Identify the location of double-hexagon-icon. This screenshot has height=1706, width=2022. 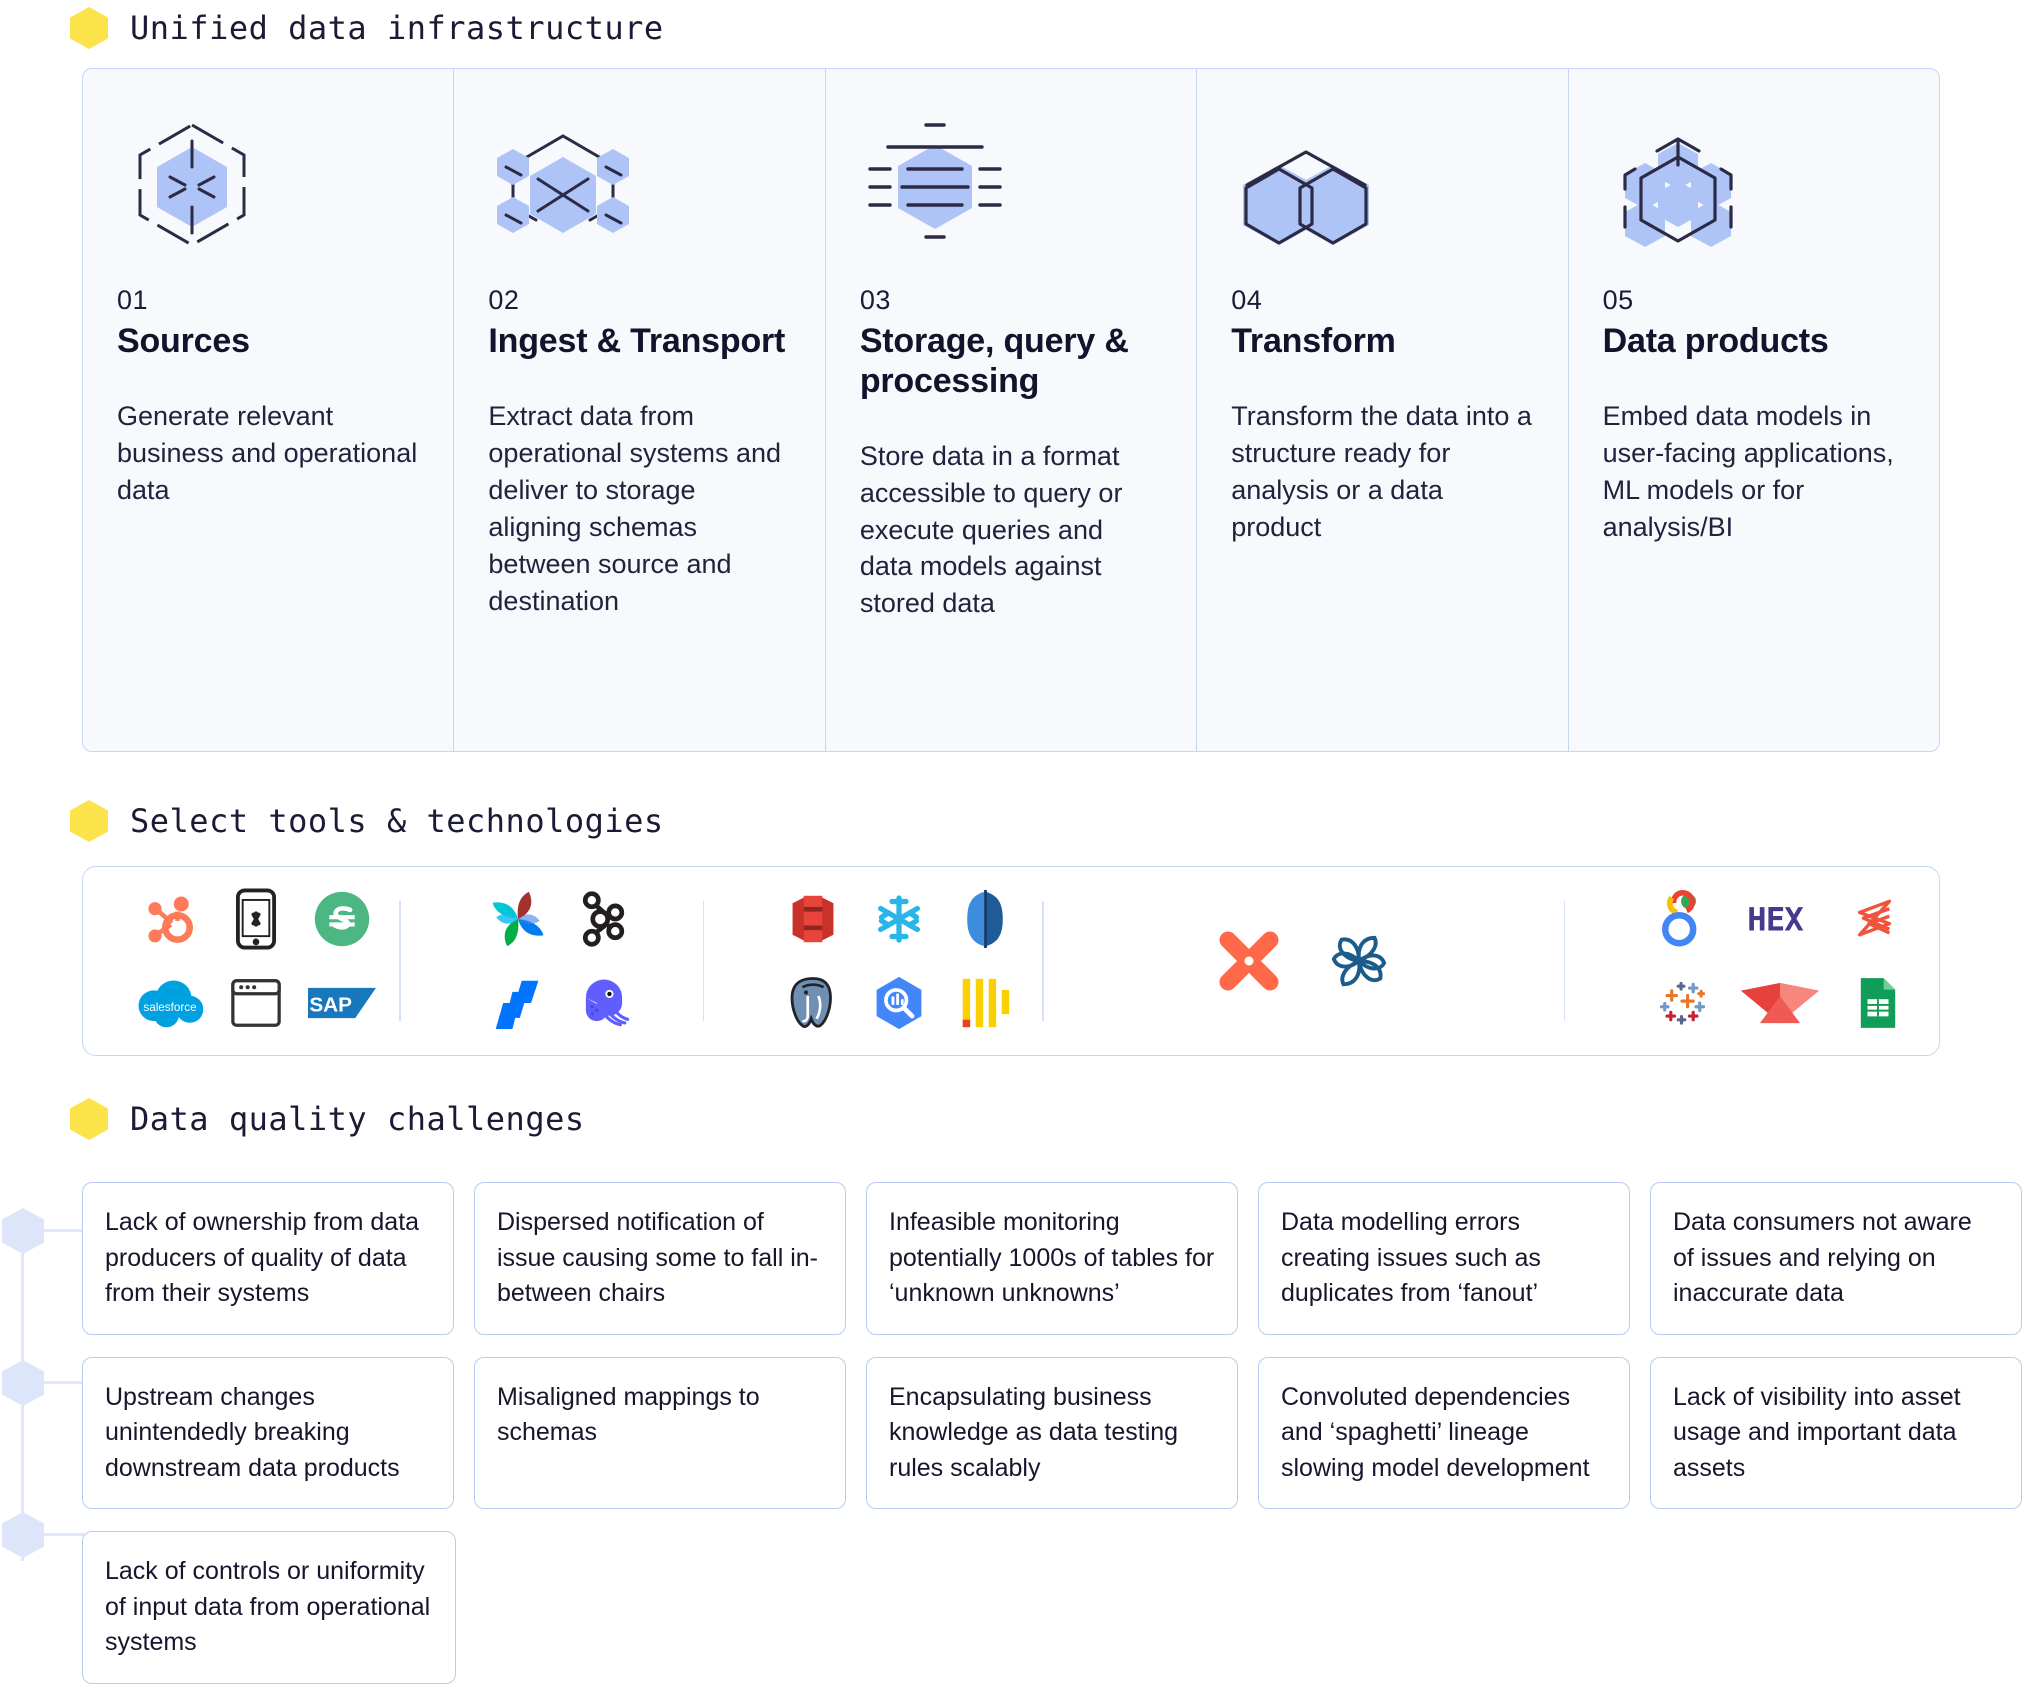
(1382, 185).